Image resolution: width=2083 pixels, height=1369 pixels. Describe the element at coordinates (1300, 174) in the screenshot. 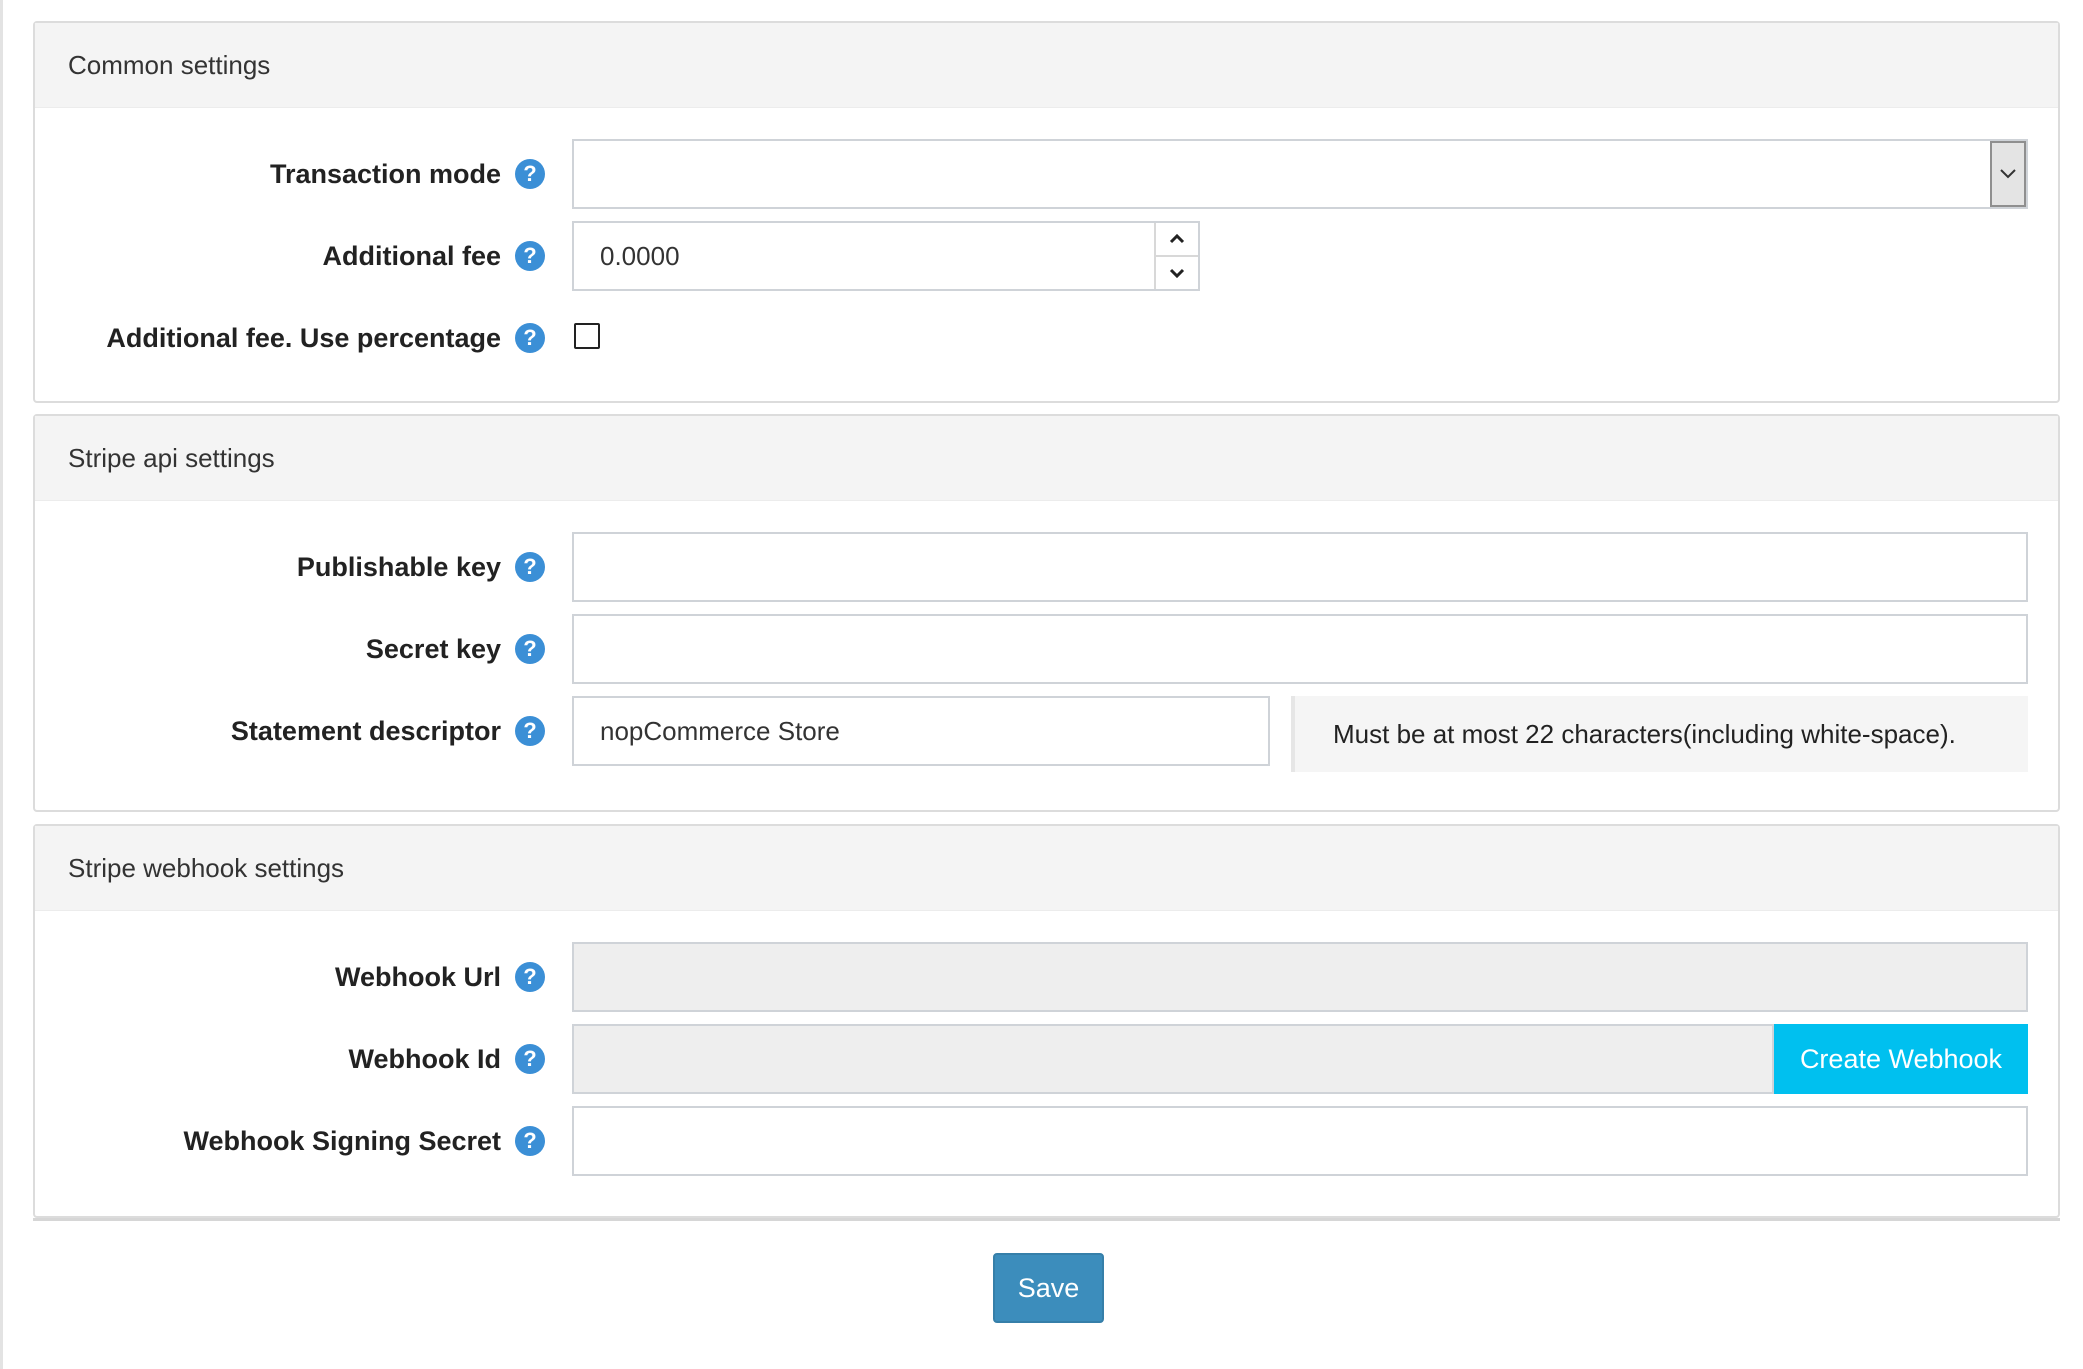

I see `transaction-mode-select` at that location.